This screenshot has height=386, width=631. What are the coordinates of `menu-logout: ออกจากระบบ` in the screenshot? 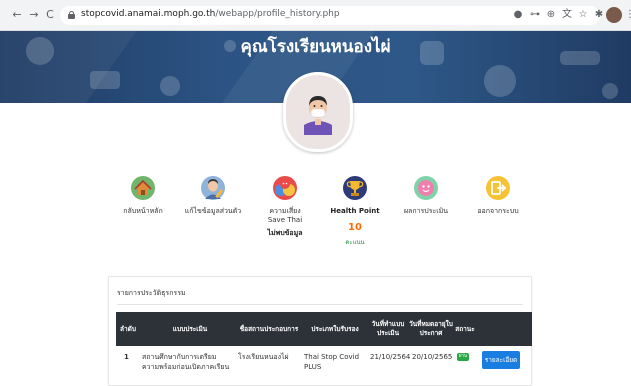 It's located at (498, 195).